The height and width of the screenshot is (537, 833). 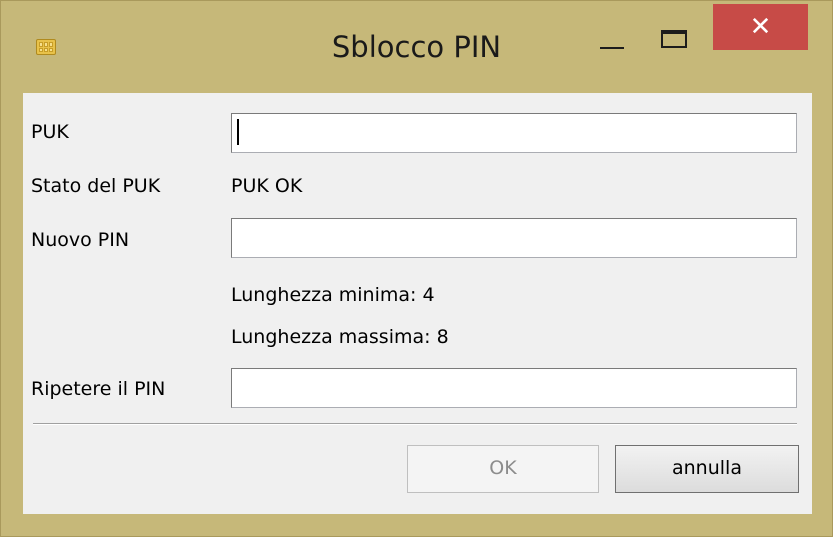 What do you see at coordinates (267, 186) in the screenshot?
I see `puk-status-value: PUK OK` at bounding box center [267, 186].